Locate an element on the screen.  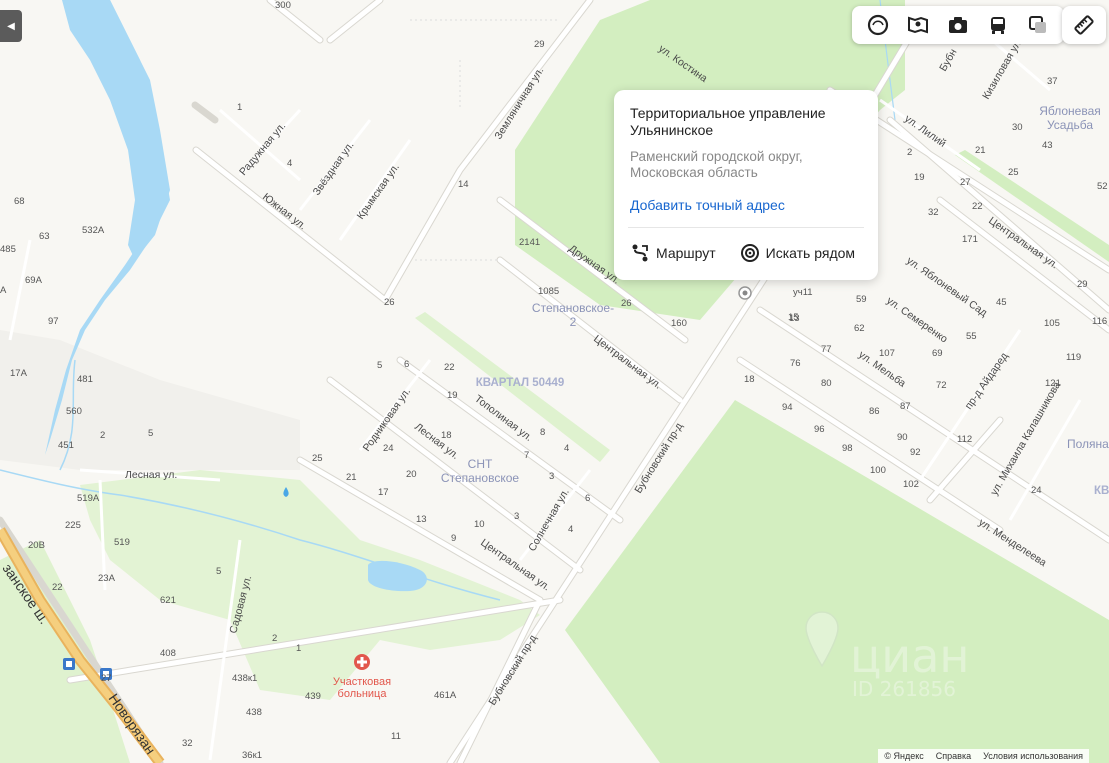
transport-button is located at coordinates (998, 25).